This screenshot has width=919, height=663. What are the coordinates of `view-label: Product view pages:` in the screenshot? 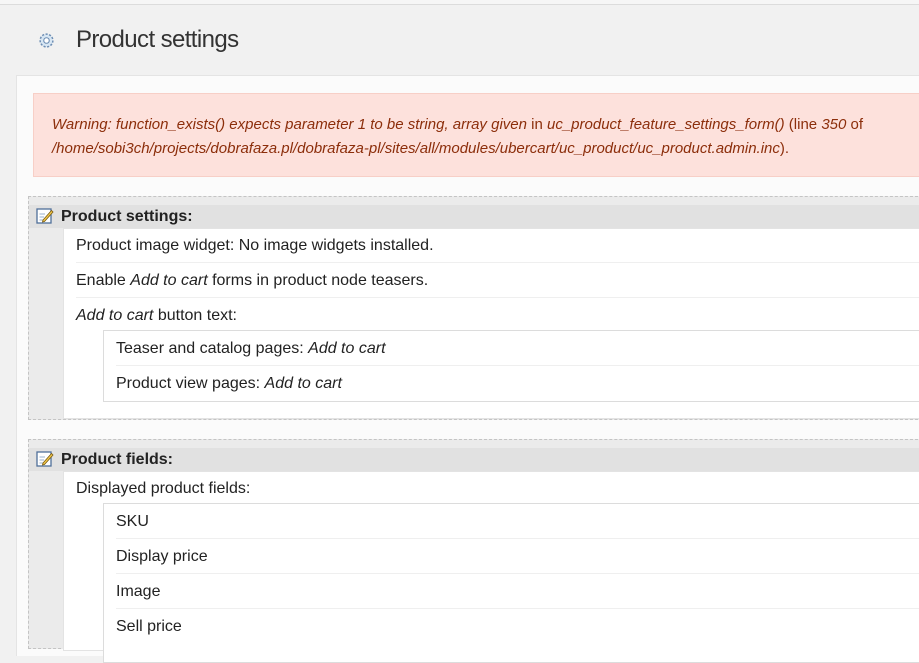 It's located at (190, 383).